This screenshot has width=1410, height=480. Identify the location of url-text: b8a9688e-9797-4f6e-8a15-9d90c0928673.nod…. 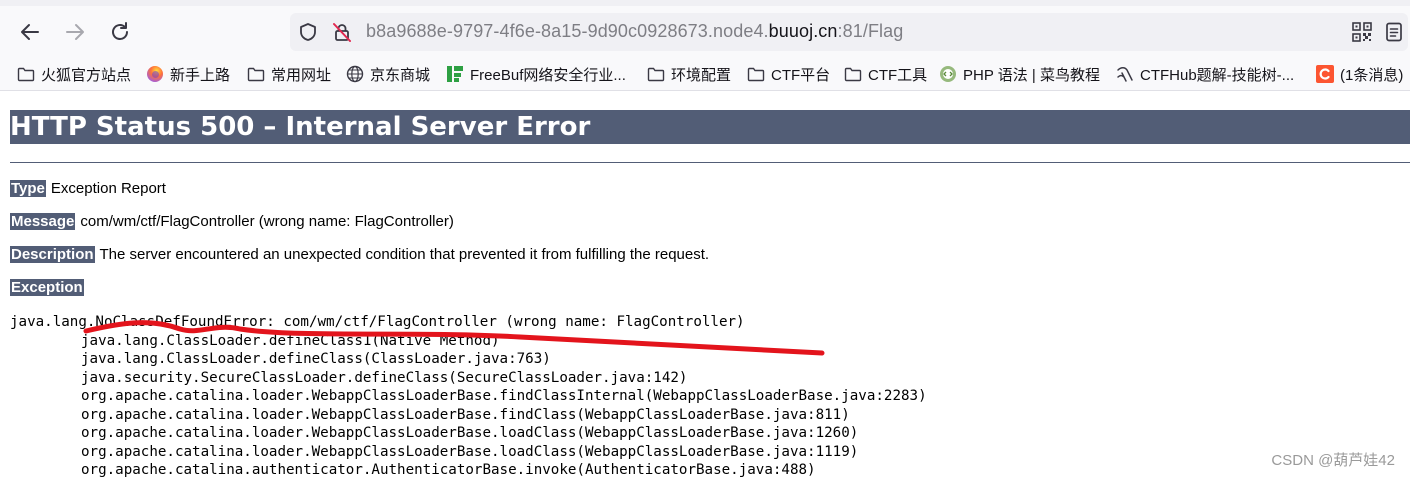
(634, 31).